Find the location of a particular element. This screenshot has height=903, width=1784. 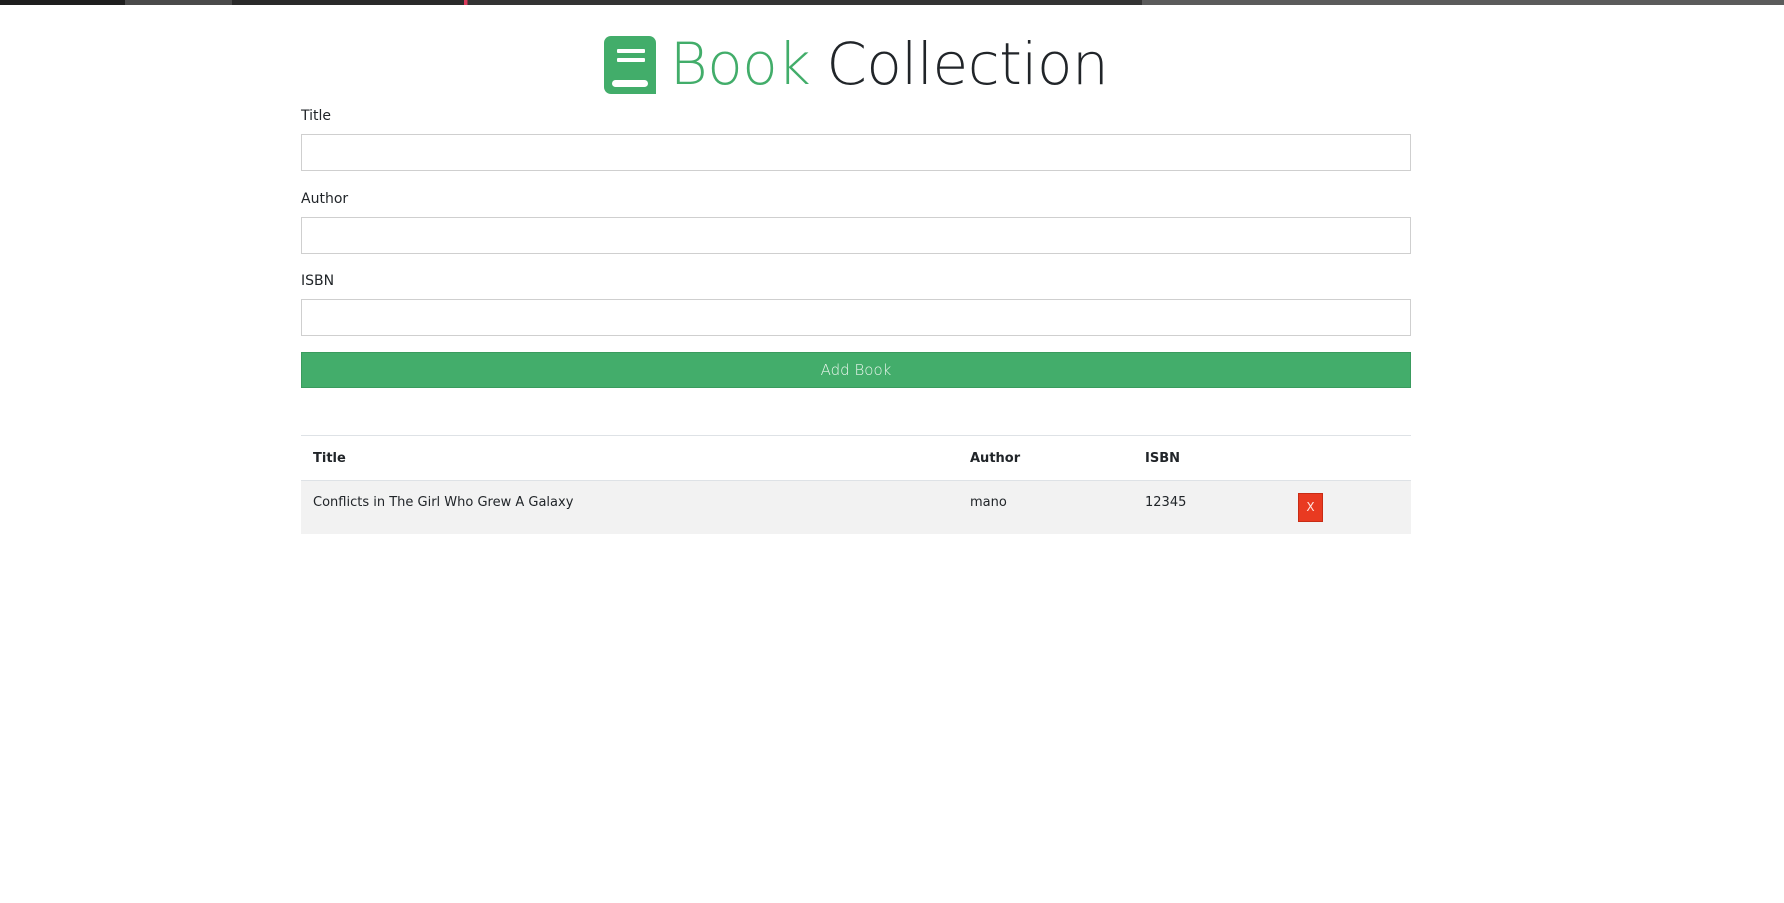

book-isbn-cell: 12345 is located at coordinates (1209, 507).